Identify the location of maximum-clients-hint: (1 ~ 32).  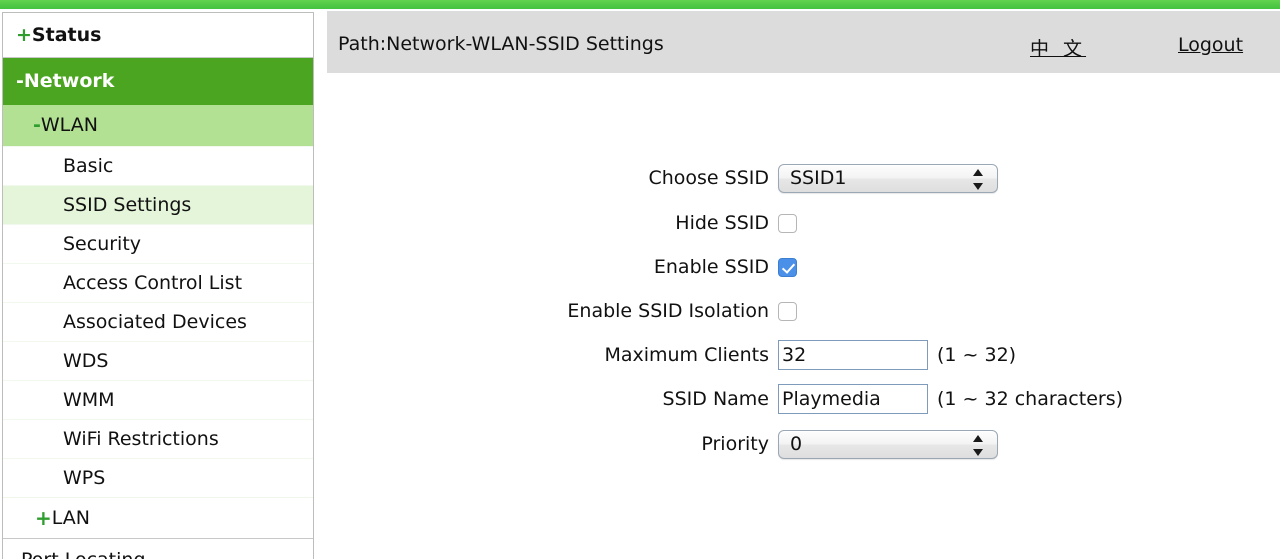
(977, 355).